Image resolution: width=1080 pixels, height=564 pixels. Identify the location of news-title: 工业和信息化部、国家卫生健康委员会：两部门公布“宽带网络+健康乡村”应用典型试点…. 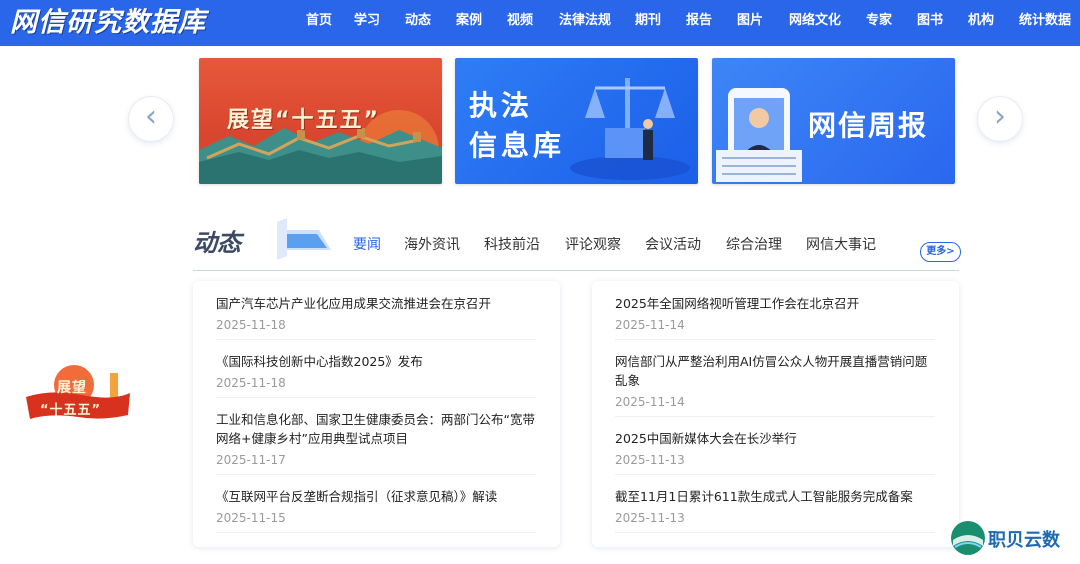
(376, 429).